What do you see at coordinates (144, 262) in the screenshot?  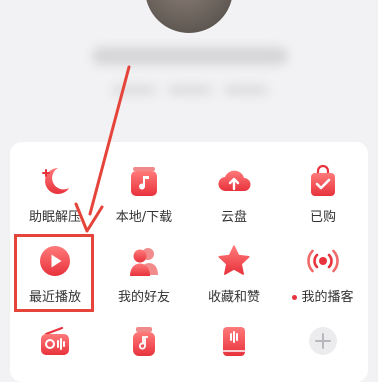 I see `friends-icon` at bounding box center [144, 262].